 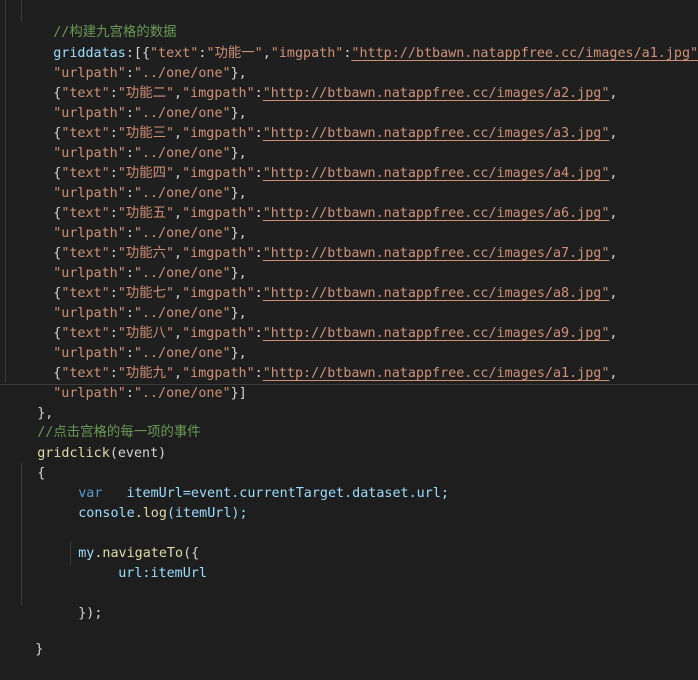 What do you see at coordinates (85, 442) in the screenshot?
I see `code-line: gridclick(event)` at bounding box center [85, 442].